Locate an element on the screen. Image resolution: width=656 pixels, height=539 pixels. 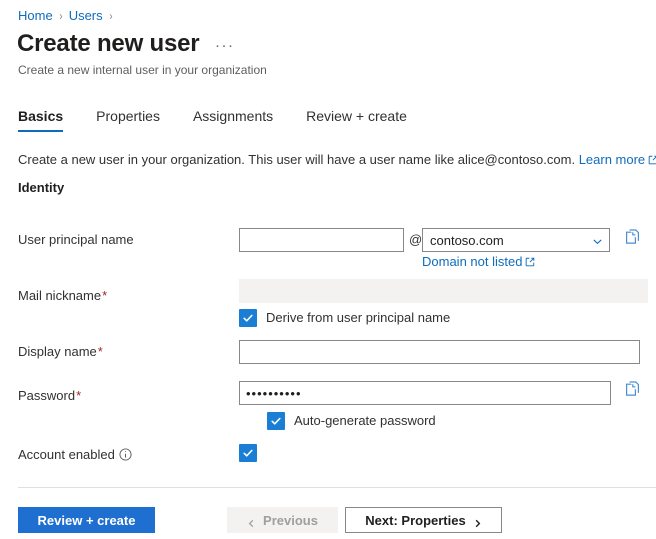
review-create-button: Review + create is located at coordinates (86, 520).